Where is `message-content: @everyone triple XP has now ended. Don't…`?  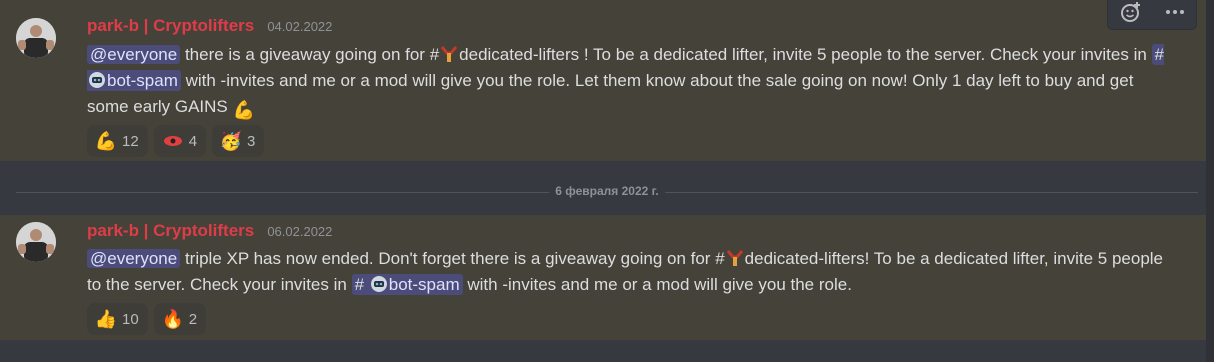
message-content: @everyone triple XP has now ended. Don't… is located at coordinates (632, 272).